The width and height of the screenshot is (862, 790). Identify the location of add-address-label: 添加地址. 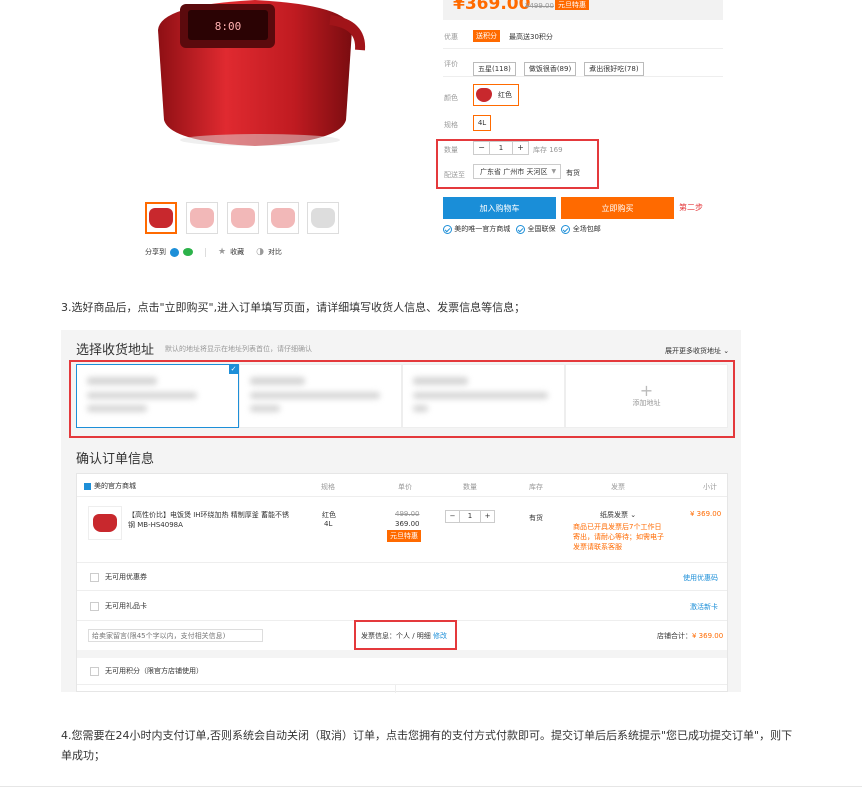
(646, 403).